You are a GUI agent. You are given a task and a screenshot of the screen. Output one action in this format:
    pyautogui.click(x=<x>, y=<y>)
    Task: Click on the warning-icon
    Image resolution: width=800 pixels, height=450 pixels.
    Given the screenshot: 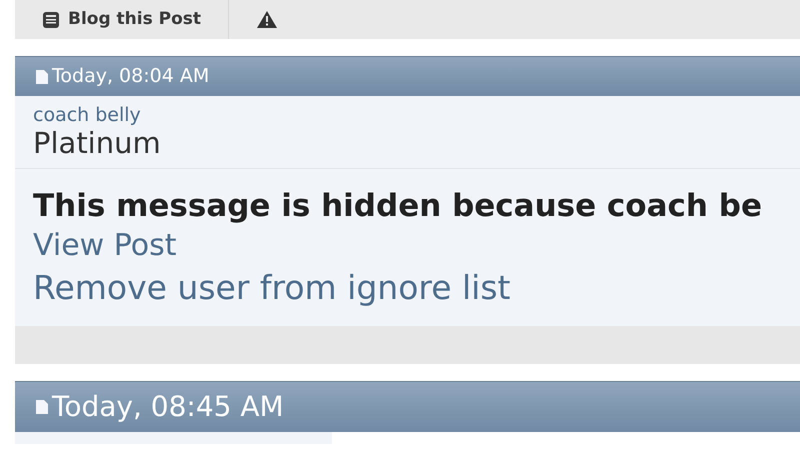 What is the action you would take?
    pyautogui.click(x=267, y=19)
    